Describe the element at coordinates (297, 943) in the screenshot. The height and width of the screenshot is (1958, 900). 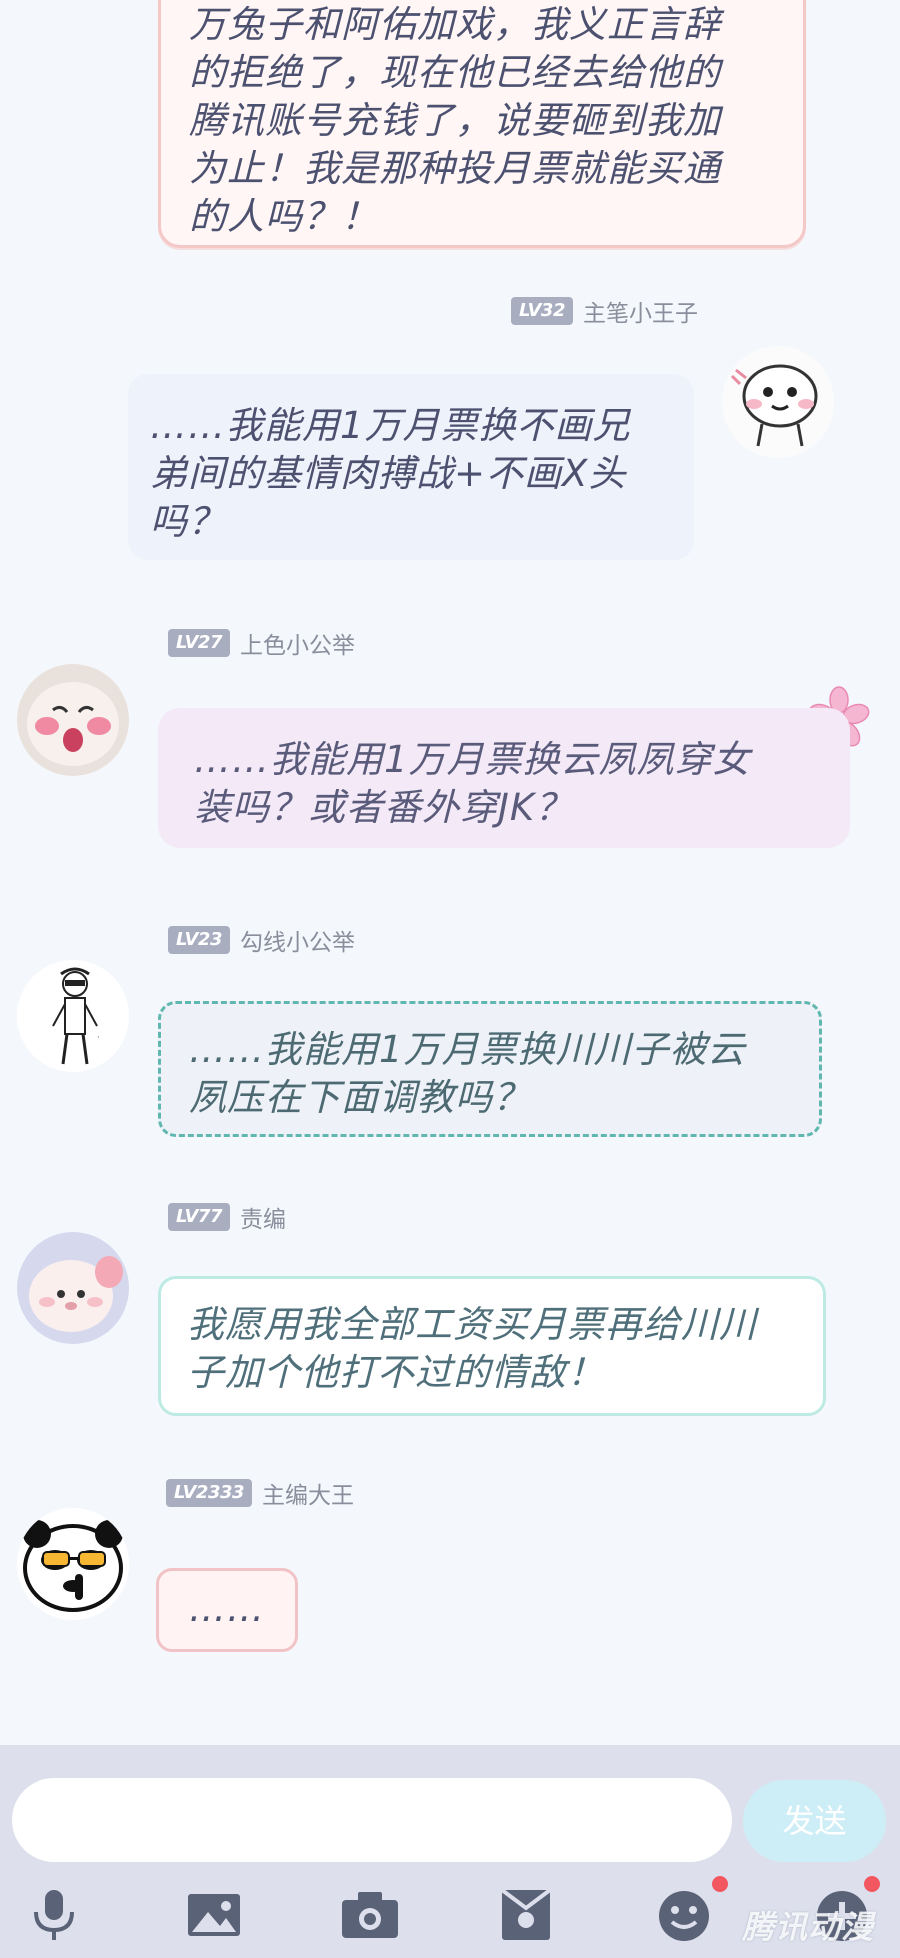
I see `username: 勾线小公举` at that location.